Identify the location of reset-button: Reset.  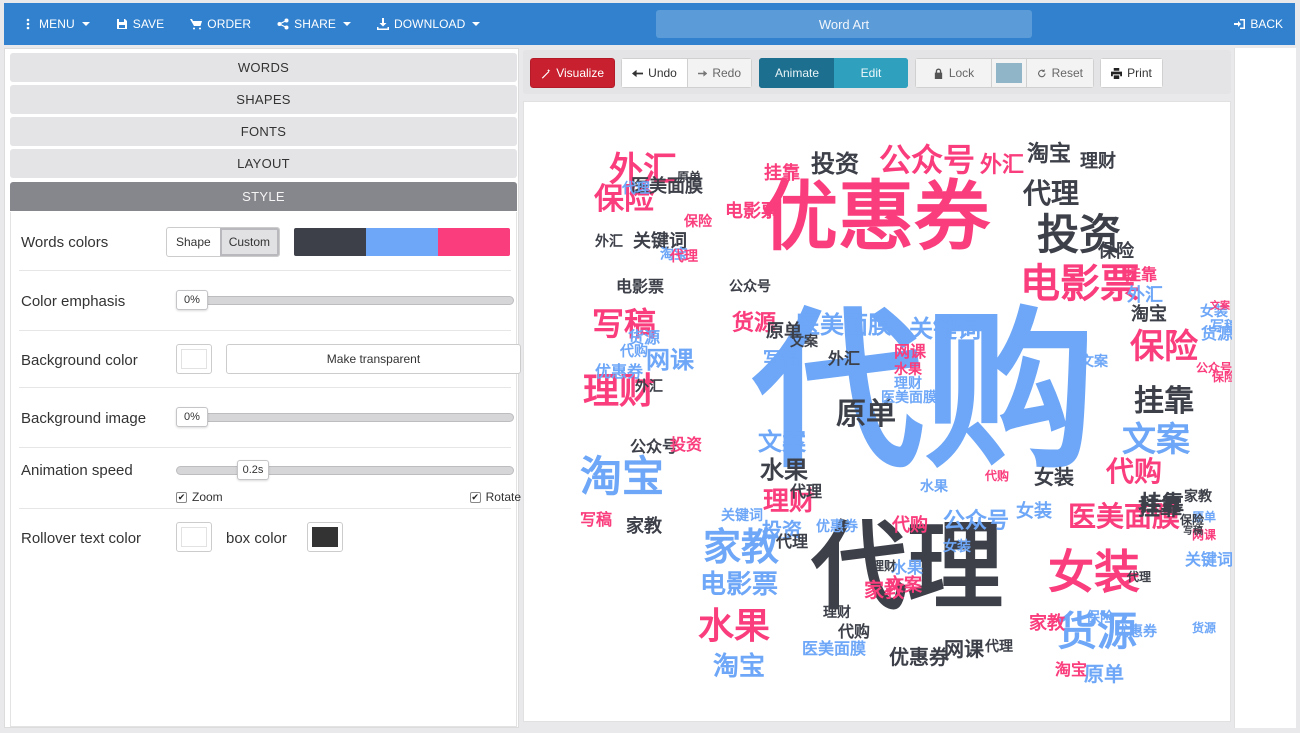
(1060, 73).